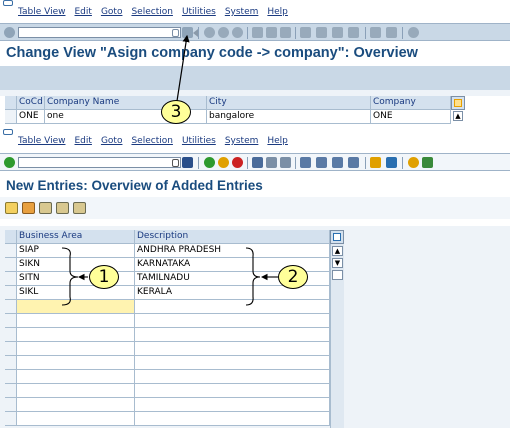 The height and width of the screenshot is (428, 510). I want to click on bracket-left, so click(70, 276).